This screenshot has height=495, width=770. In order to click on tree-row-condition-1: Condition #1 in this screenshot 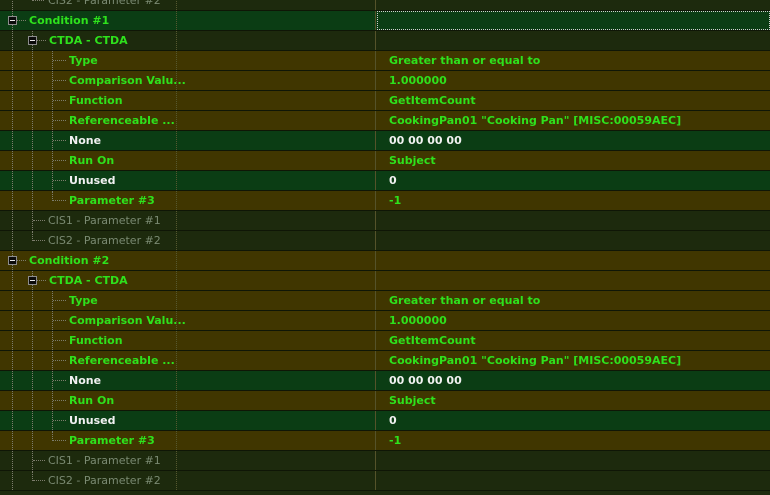, I will do `click(385, 21)`.